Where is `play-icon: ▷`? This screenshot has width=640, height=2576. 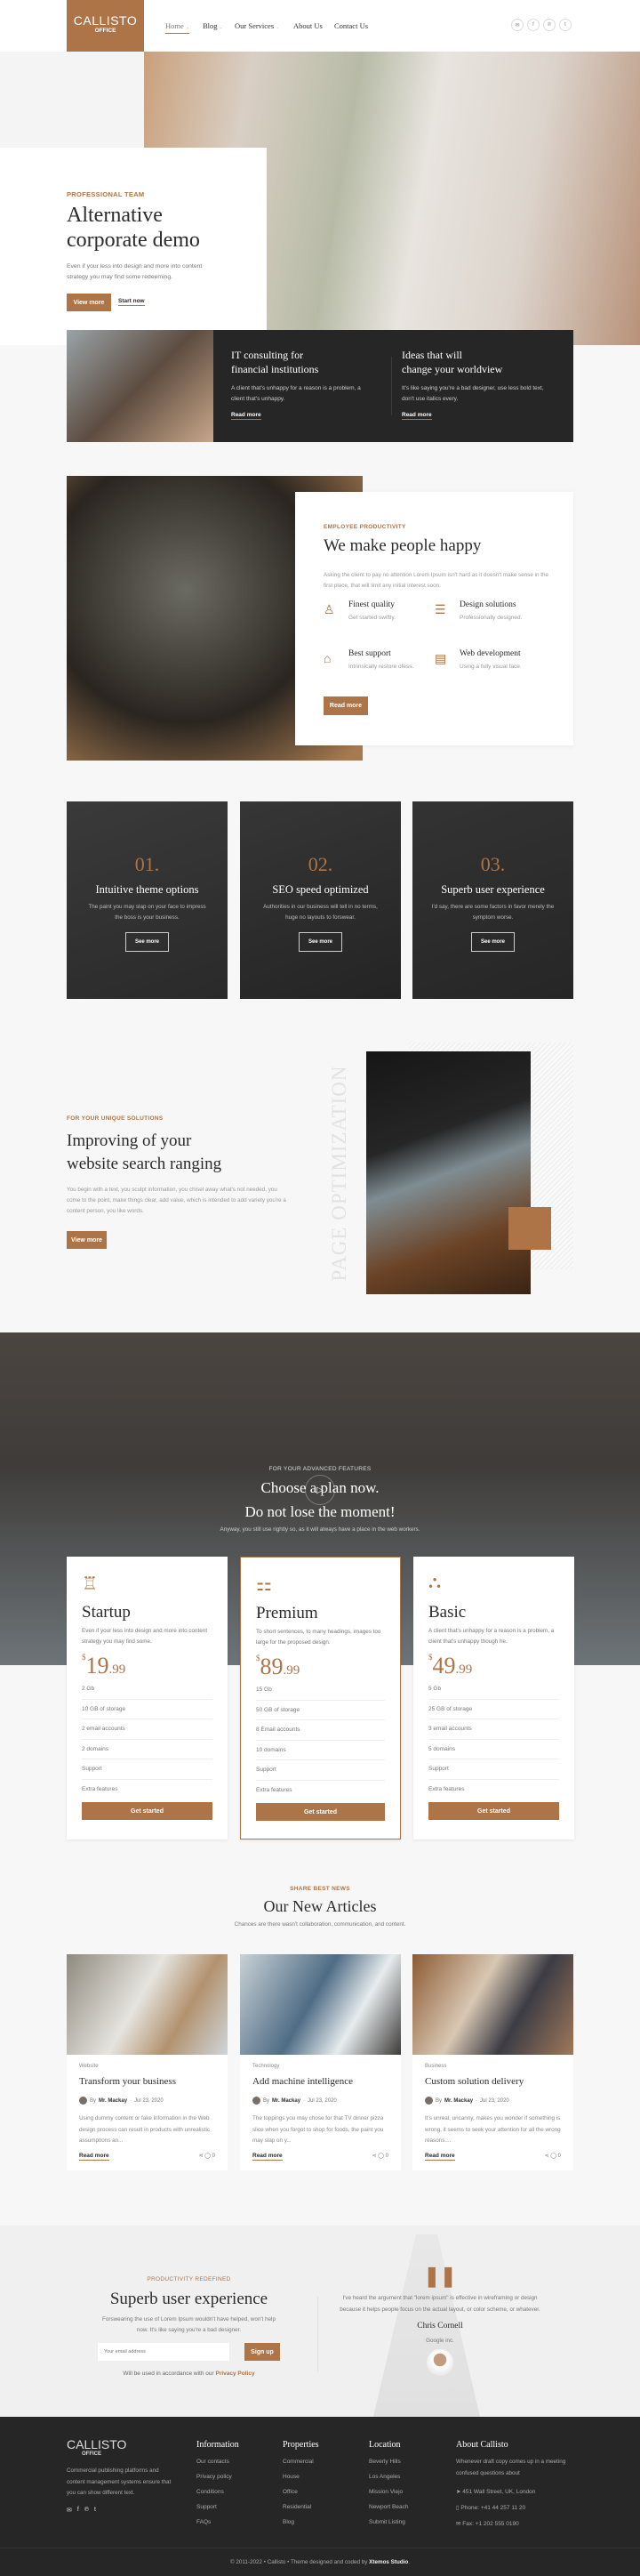 play-icon: ▷ is located at coordinates (320, 1490).